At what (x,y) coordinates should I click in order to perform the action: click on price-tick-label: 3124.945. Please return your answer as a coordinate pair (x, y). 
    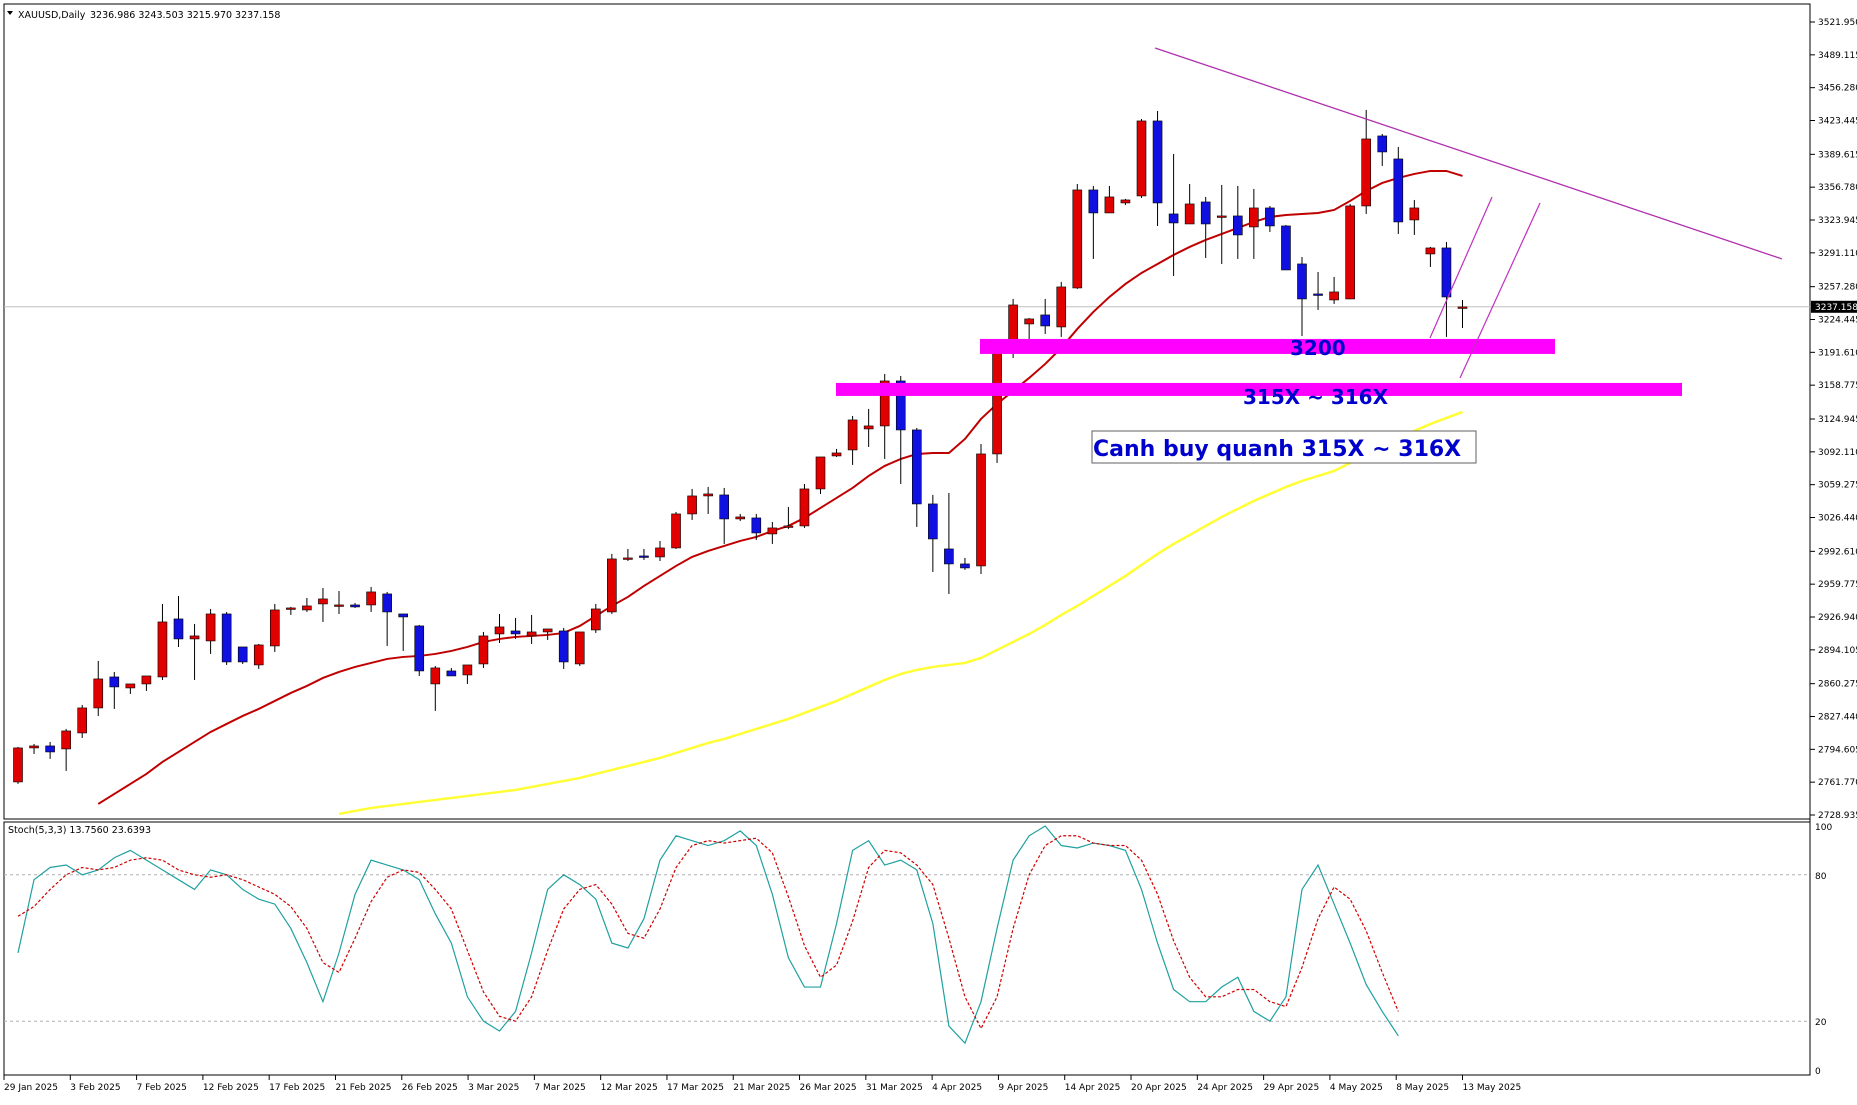
    Looking at the image, I should click on (1837, 420).